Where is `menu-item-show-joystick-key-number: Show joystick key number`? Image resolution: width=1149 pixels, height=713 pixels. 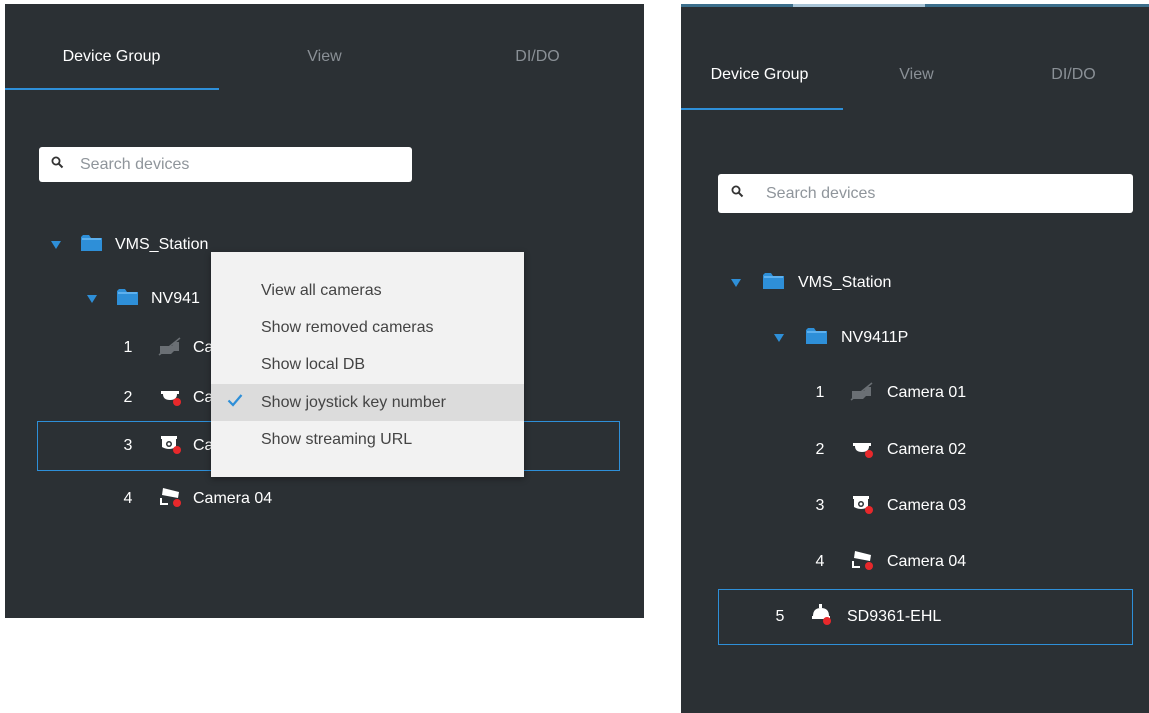 menu-item-show-joystick-key-number: Show joystick key number is located at coordinates (367, 402).